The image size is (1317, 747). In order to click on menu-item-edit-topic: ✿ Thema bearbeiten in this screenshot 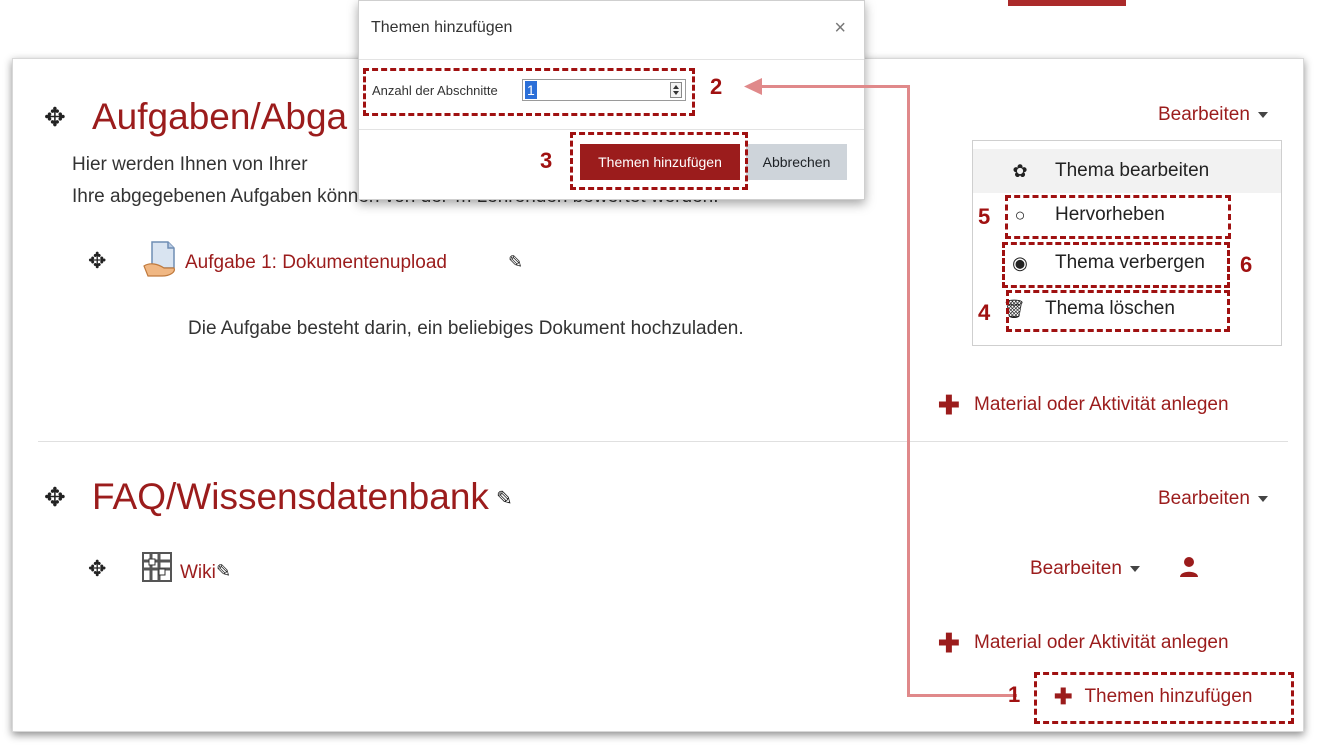, I will do `click(1127, 171)`.